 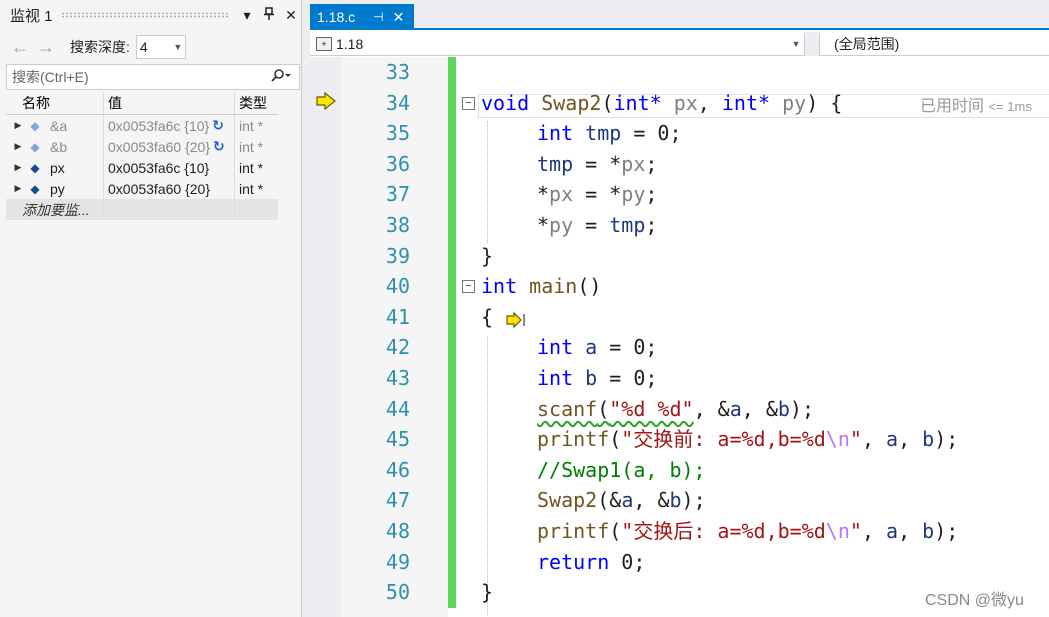 What do you see at coordinates (46, 47) in the screenshot?
I see `forward-arrow-icon: →` at bounding box center [46, 47].